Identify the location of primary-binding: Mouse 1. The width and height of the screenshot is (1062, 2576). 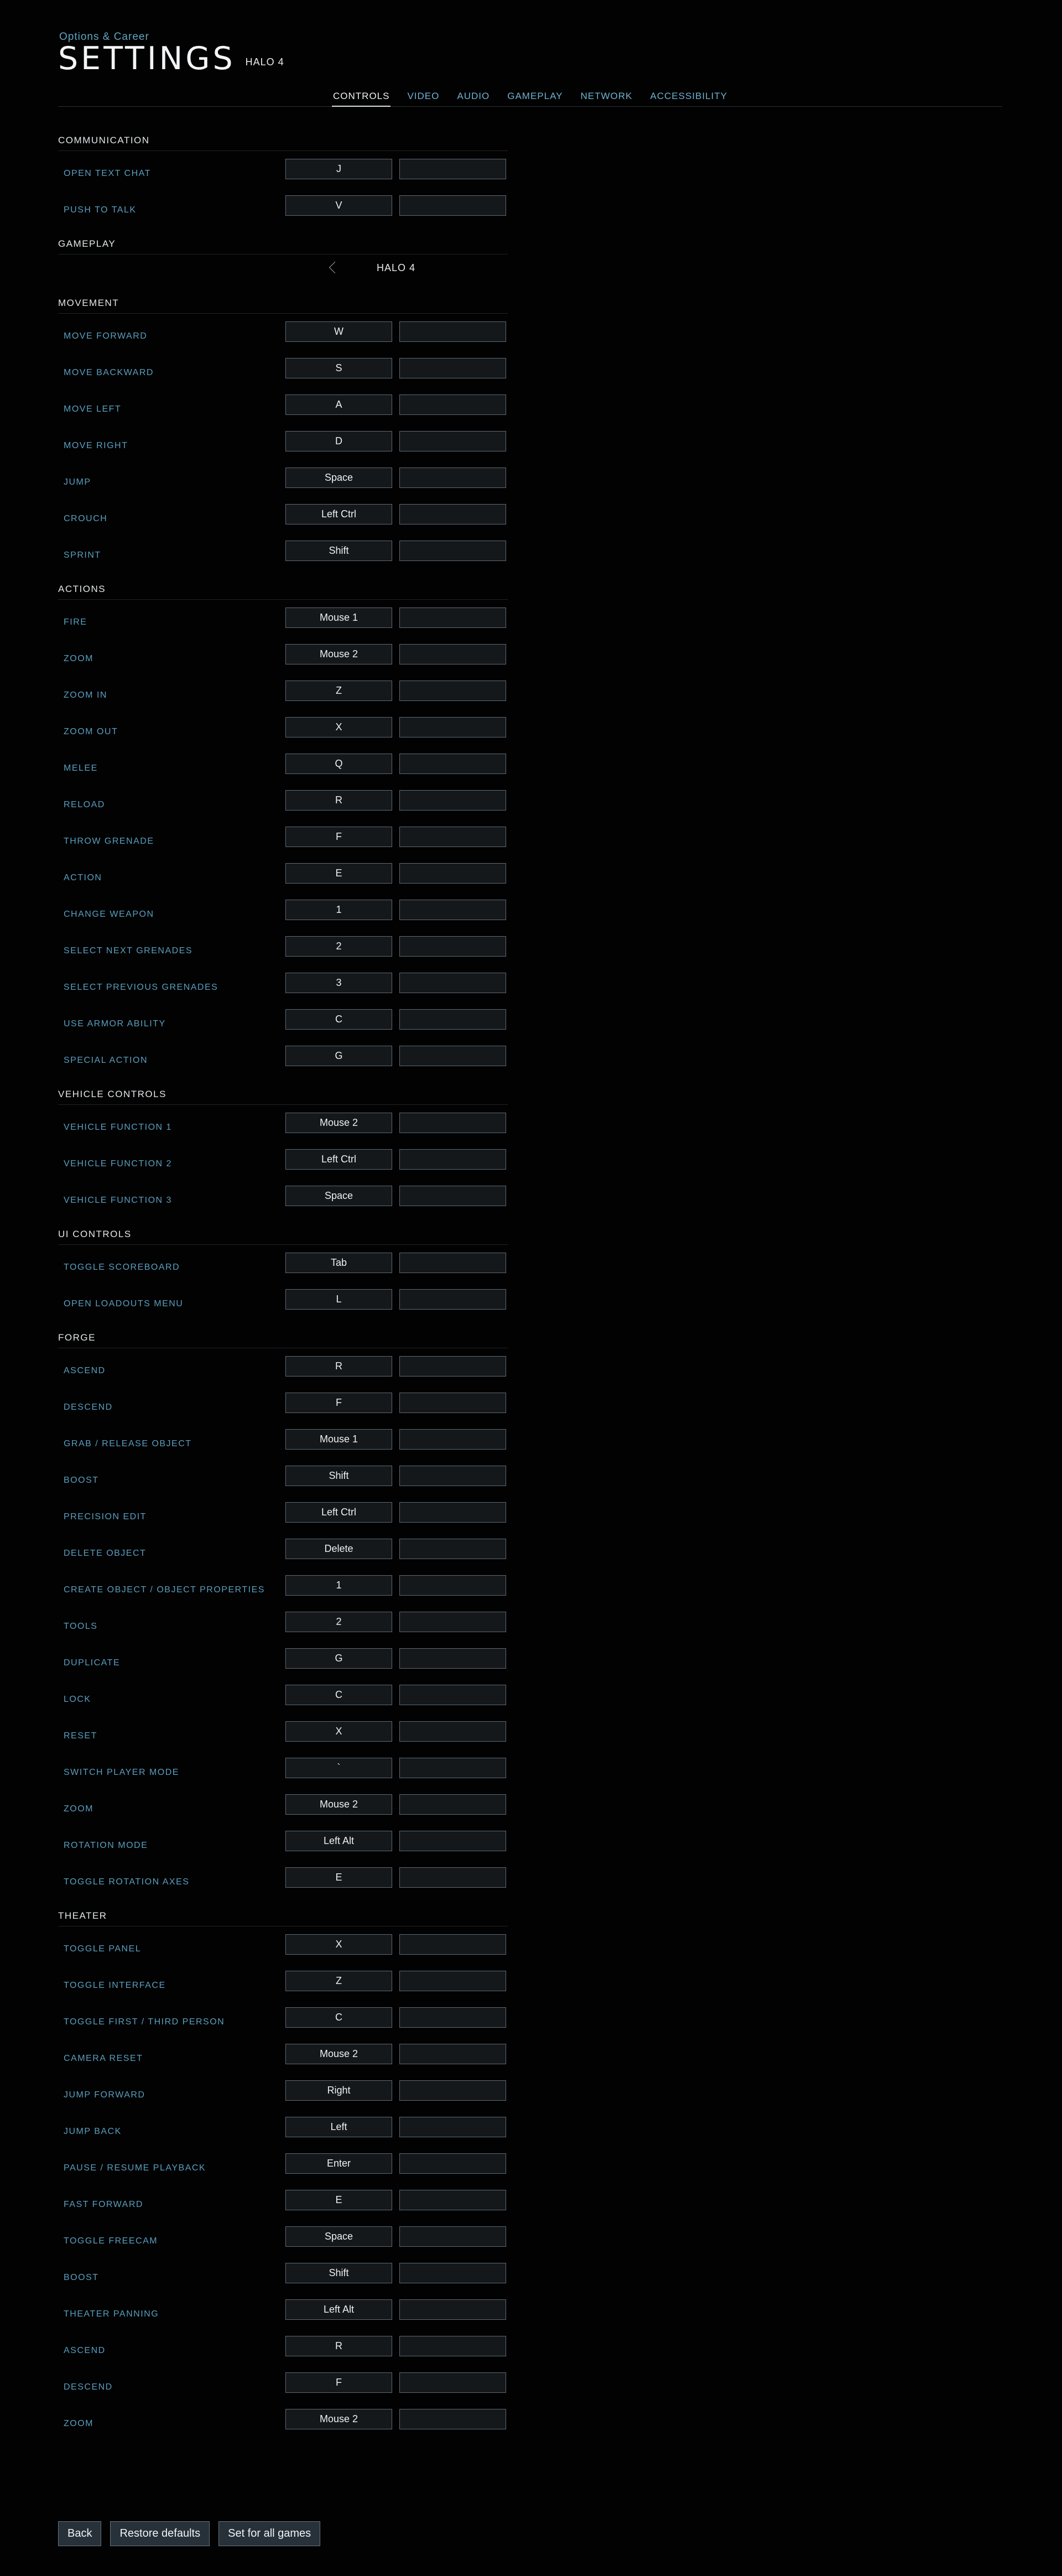
(338, 617).